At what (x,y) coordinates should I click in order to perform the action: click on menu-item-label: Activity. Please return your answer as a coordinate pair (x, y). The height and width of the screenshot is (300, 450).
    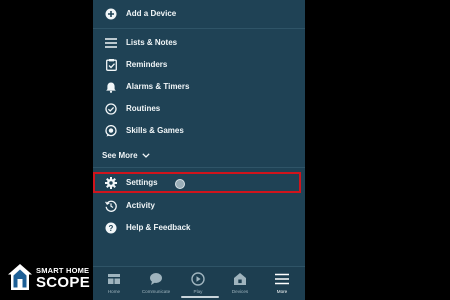
    Looking at the image, I should click on (140, 205).